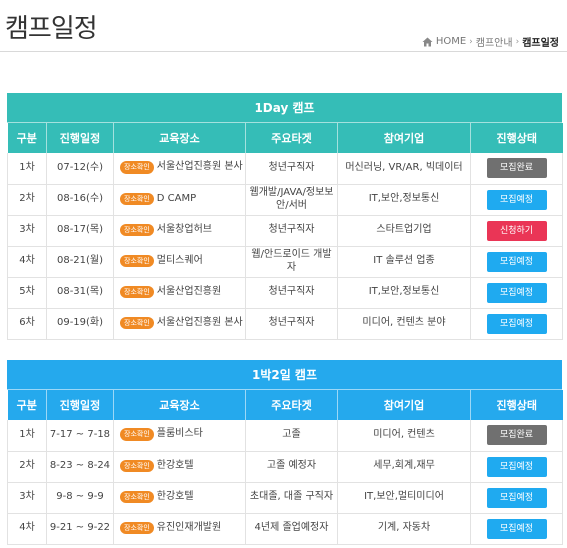  I want to click on place-name: 서울산업진흥원, so click(189, 291).